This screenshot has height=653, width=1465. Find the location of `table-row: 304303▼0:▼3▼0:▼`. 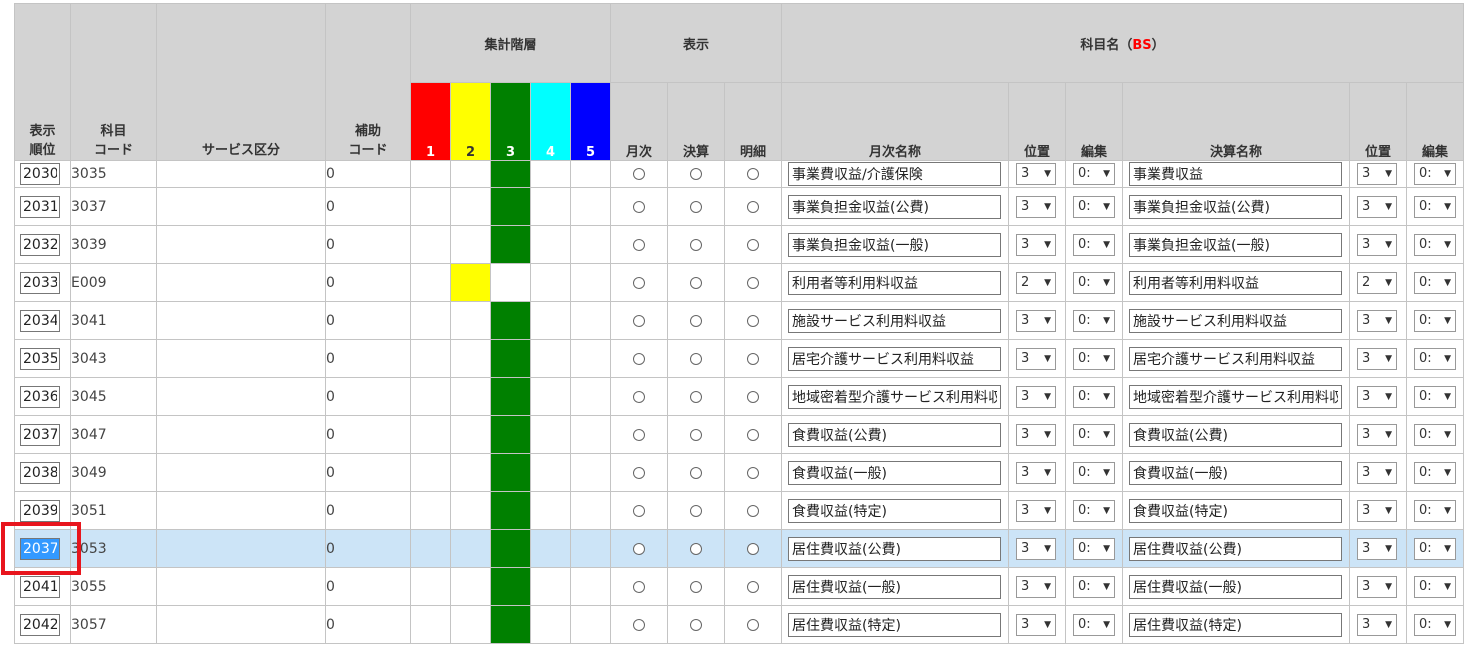

table-row: 304303▼0:▼3▼0:▼ is located at coordinates (739, 358).